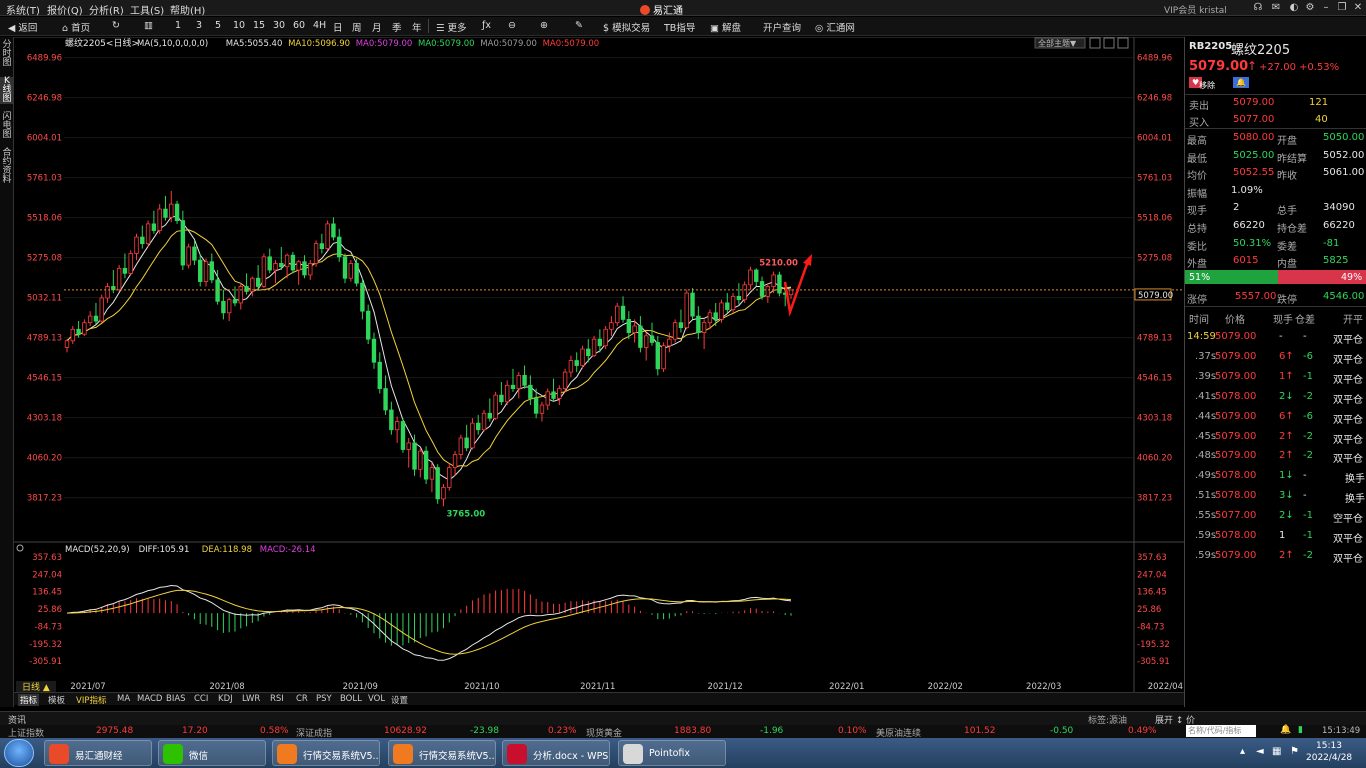 This screenshot has width=1366, height=768. I want to click on date-tick-label: 2022/03, so click(1043, 687).